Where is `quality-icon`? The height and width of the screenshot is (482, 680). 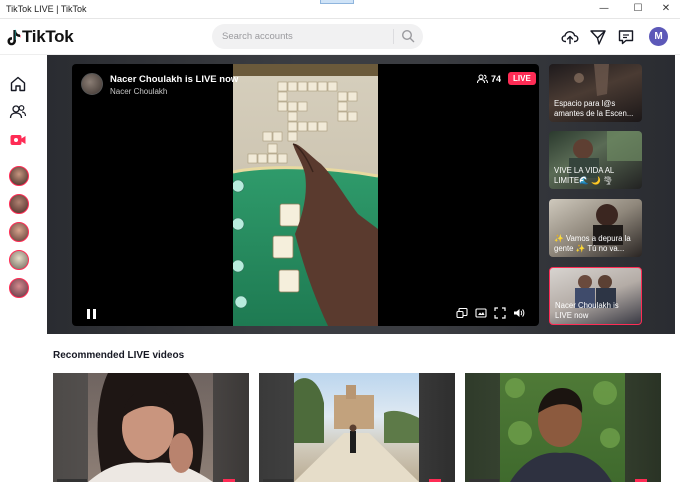
quality-icon is located at coordinates (481, 313).